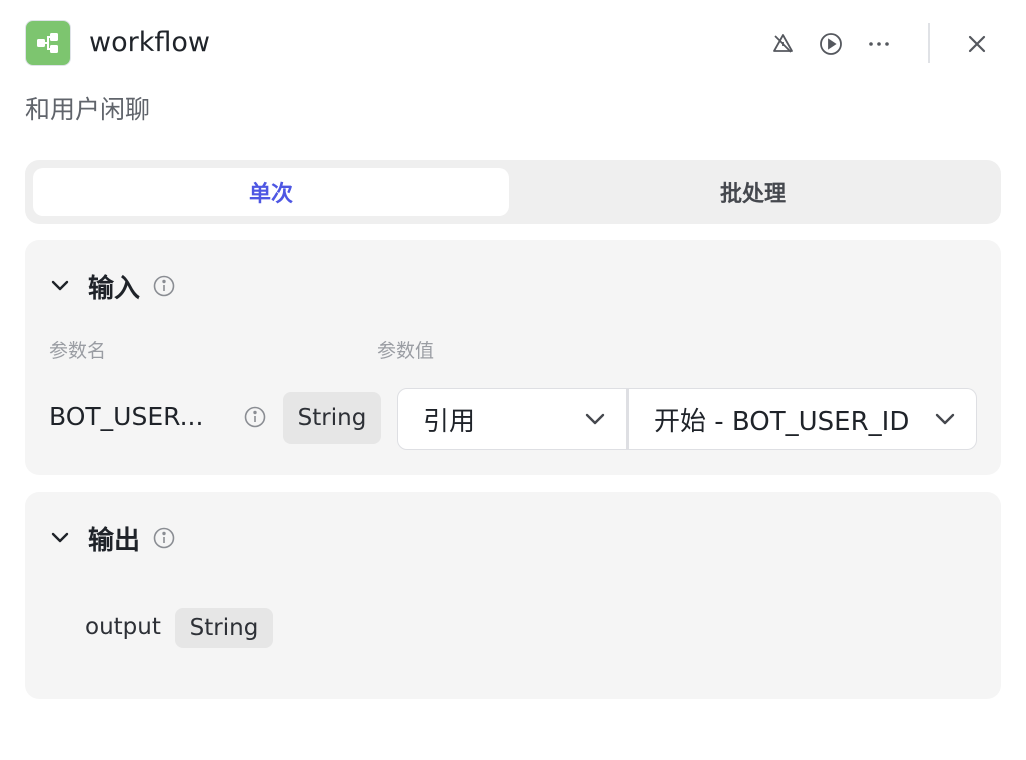  Describe the element at coordinates (879, 44) in the screenshot. I see `more-dots-icon` at that location.